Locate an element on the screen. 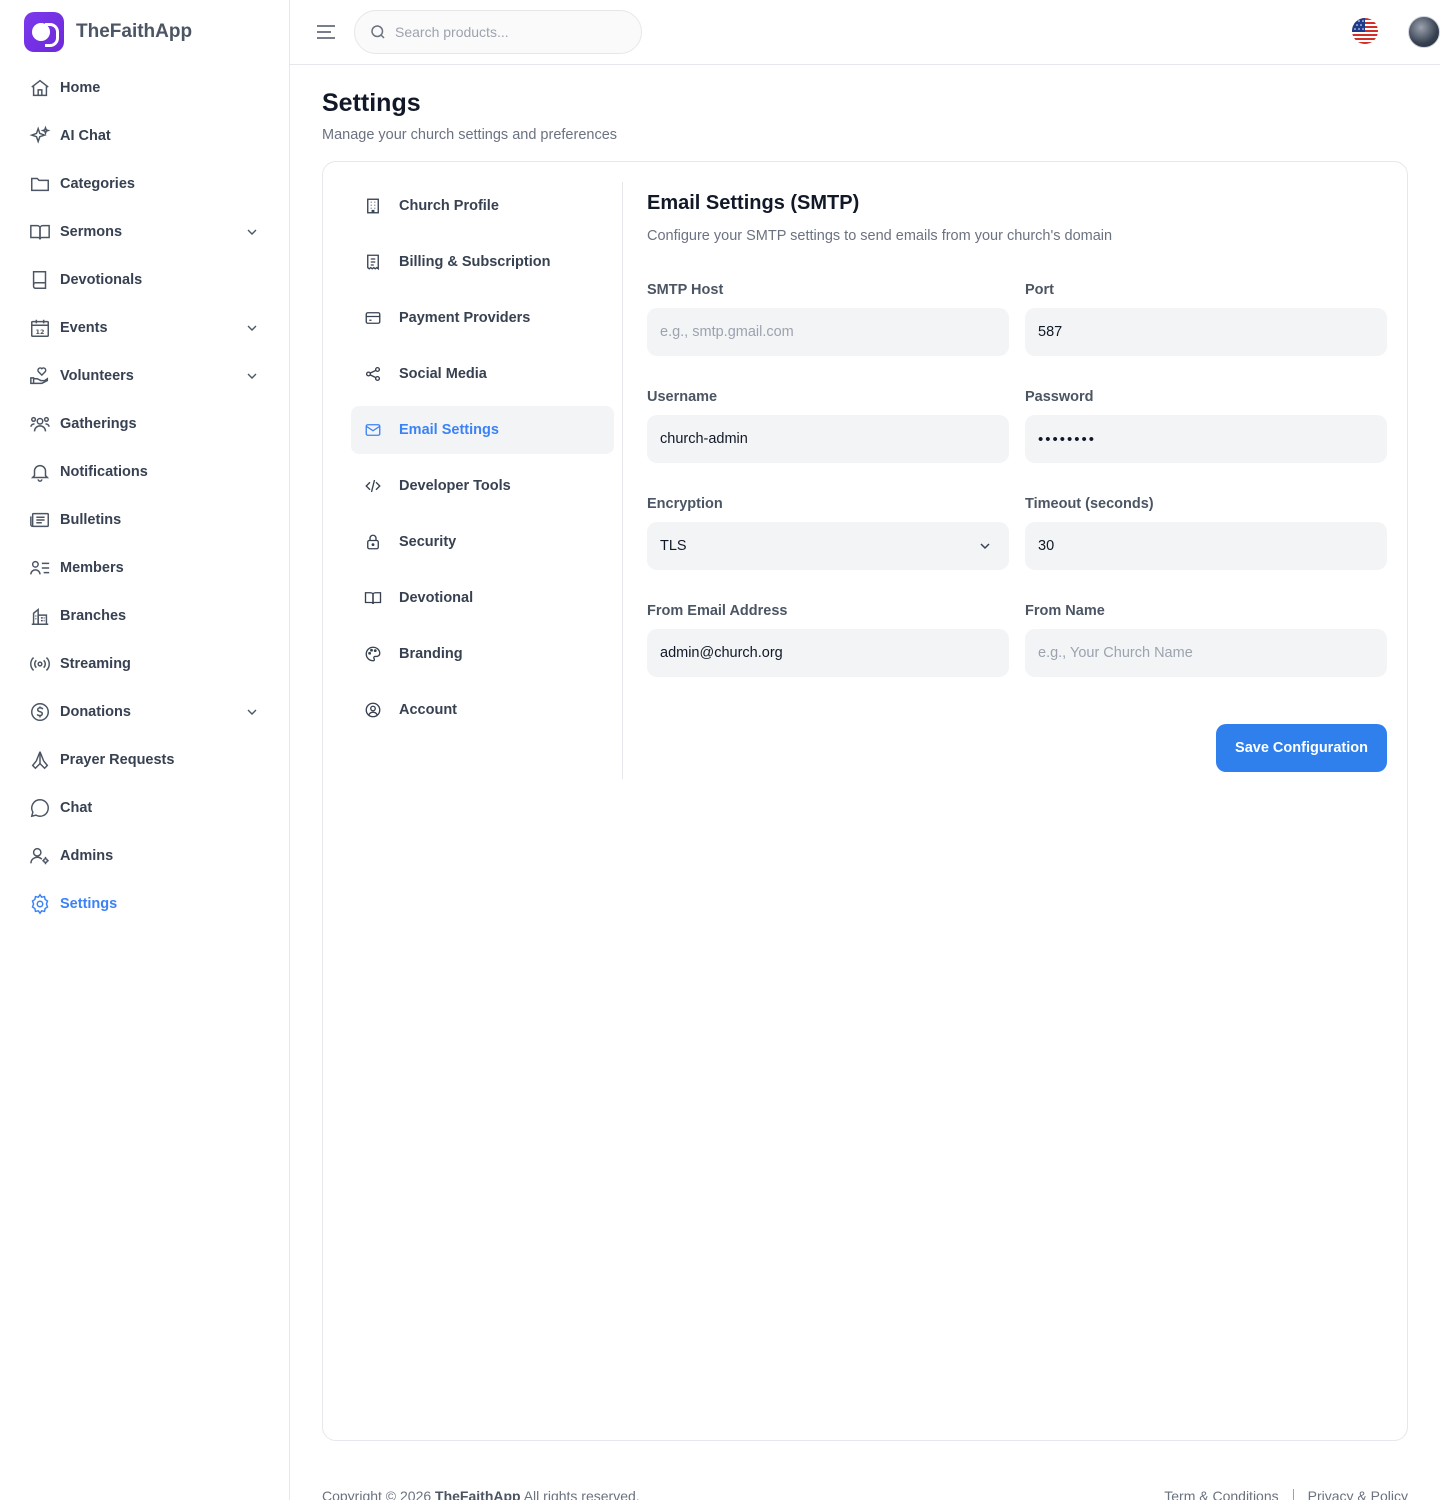 This screenshot has width=1440, height=1500. encryption-select: TLS is located at coordinates (828, 546).